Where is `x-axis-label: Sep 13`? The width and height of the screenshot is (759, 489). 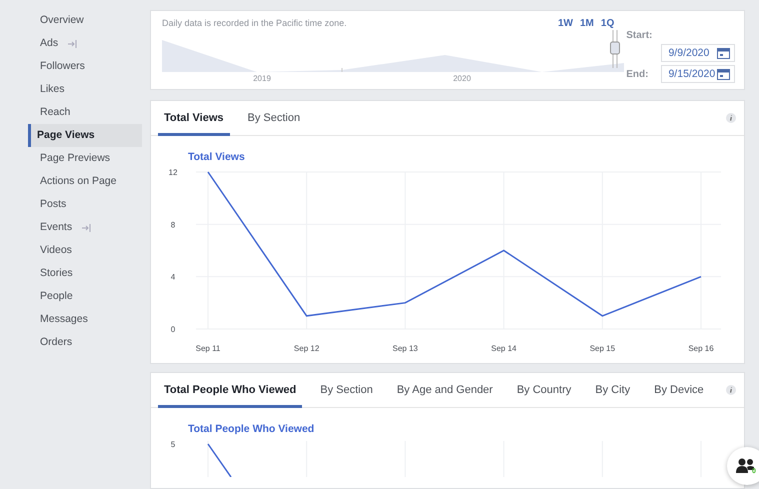 x-axis-label: Sep 13 is located at coordinates (405, 348).